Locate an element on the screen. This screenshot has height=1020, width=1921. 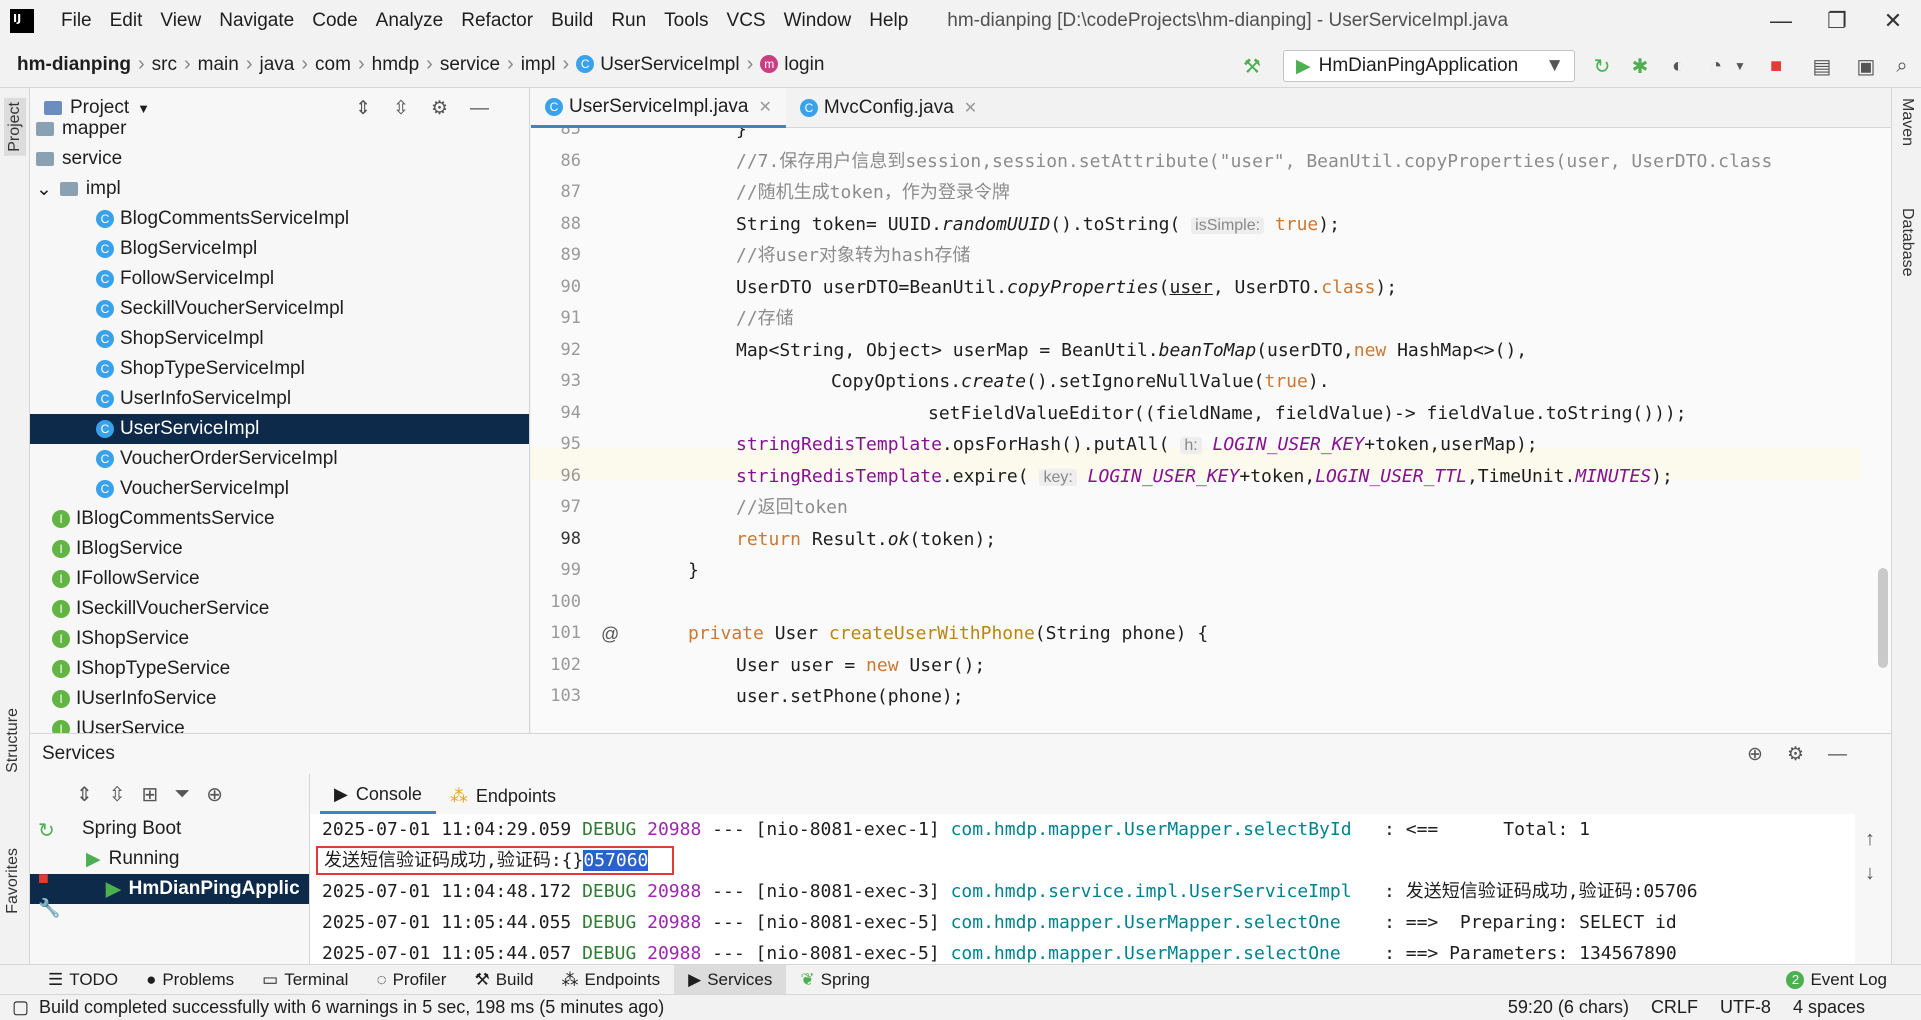
tree-item: C BlogCommentsServiceImpl is located at coordinates (279, 219).